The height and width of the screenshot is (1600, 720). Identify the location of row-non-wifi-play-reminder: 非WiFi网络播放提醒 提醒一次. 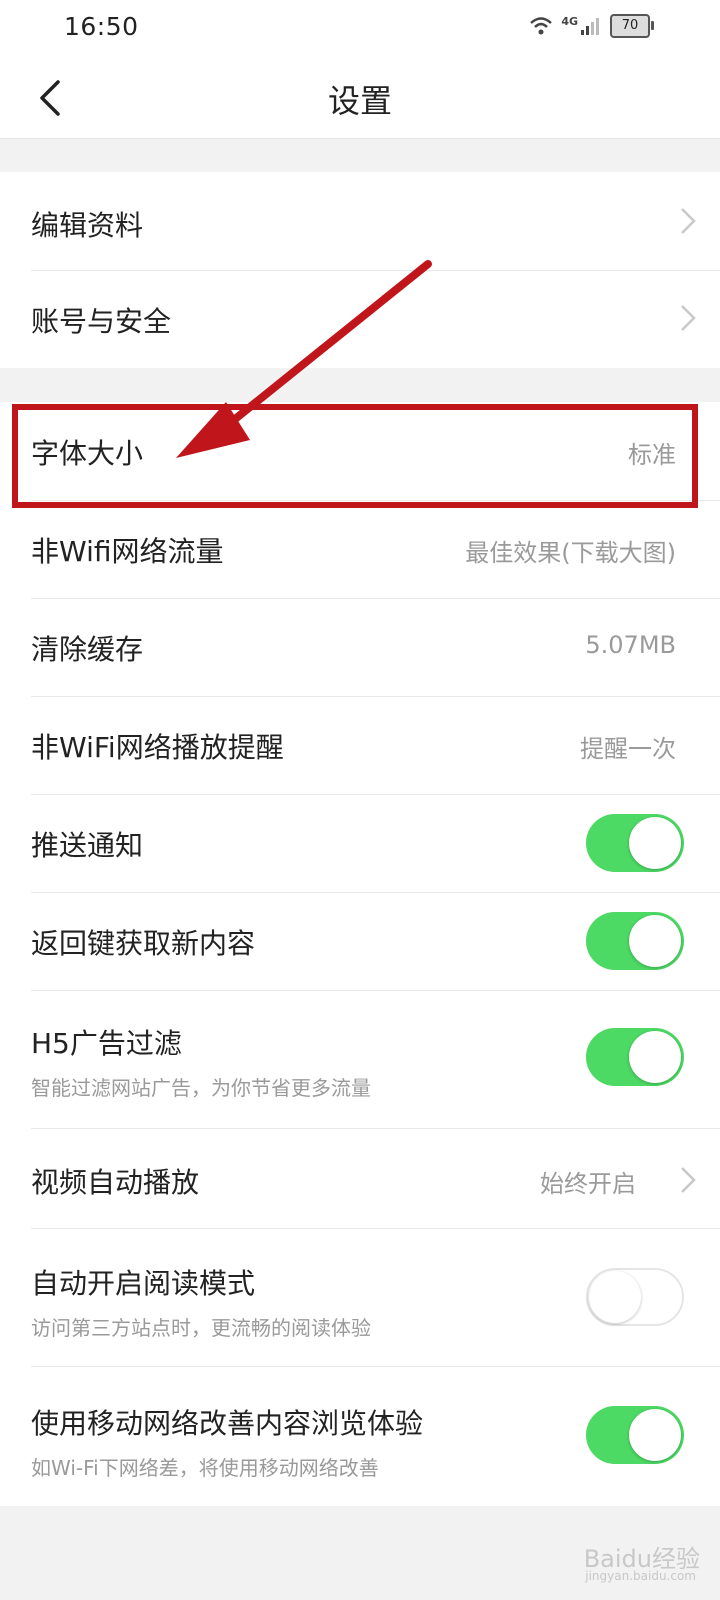
(360, 745).